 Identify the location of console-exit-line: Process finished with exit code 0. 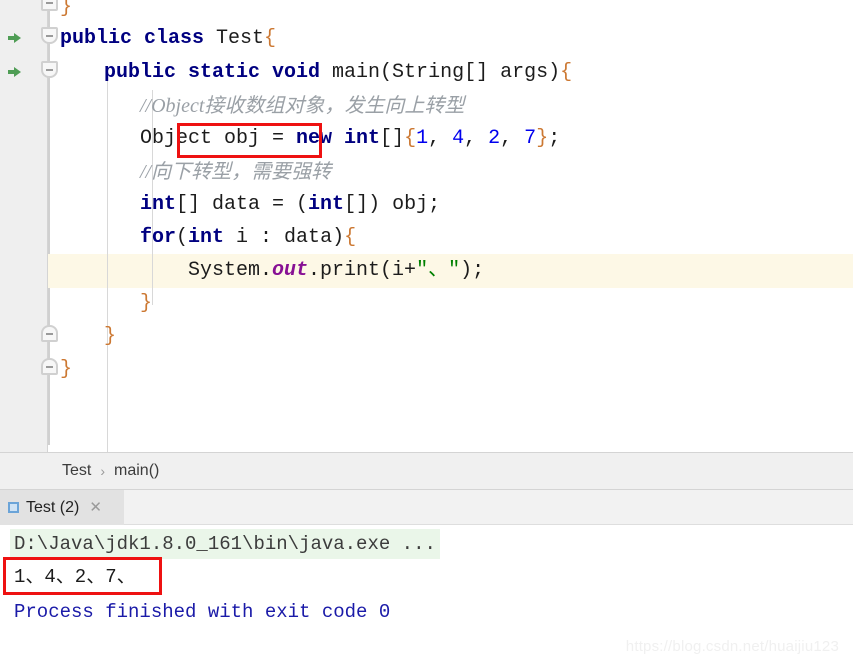
(202, 612).